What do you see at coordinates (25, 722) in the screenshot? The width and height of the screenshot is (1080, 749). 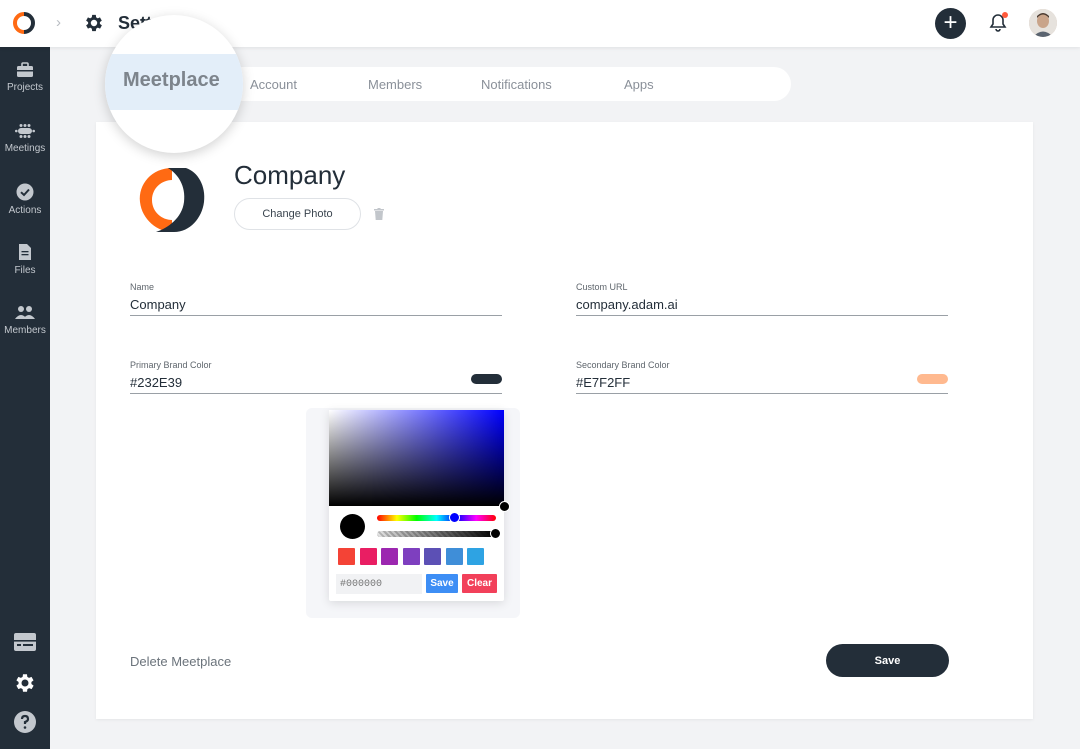 I see `help-icon` at bounding box center [25, 722].